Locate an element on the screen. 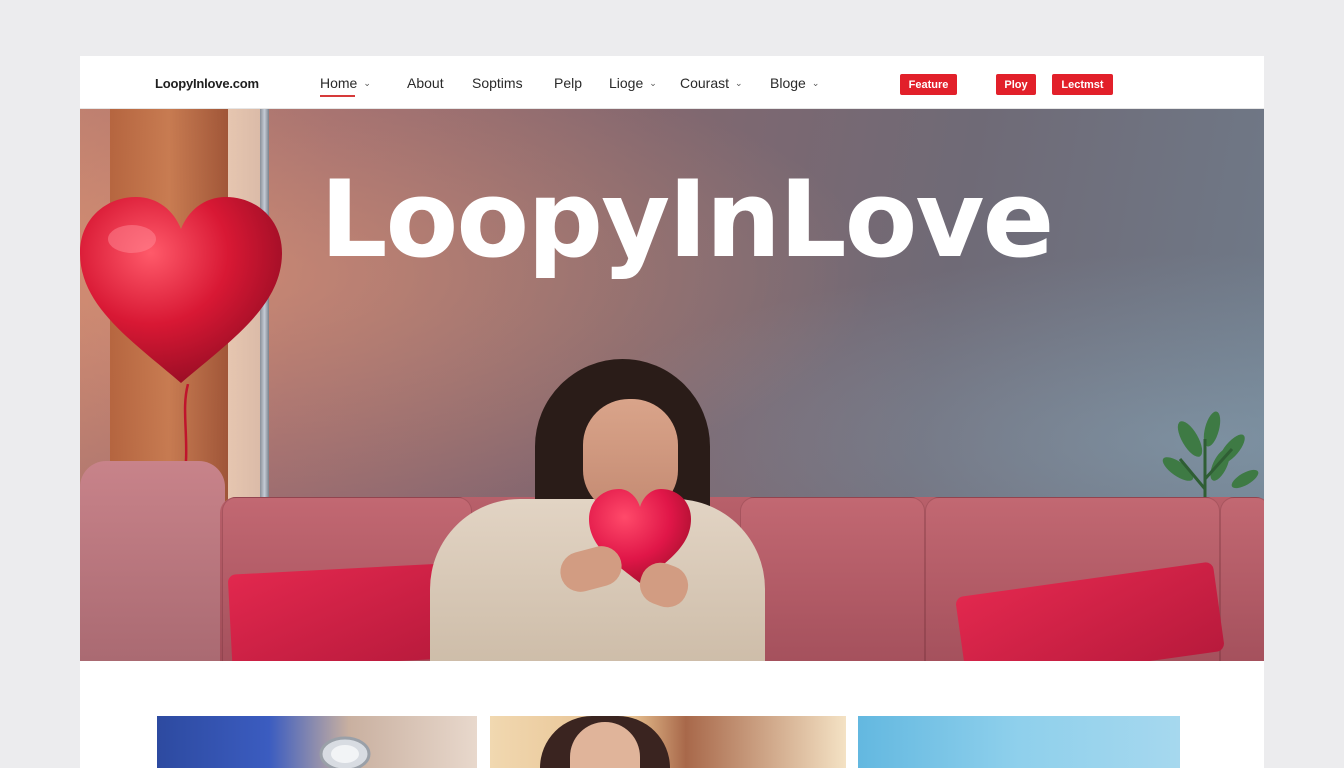  nav-item-lioge: Lioge ⌄ is located at coordinates (633, 83).